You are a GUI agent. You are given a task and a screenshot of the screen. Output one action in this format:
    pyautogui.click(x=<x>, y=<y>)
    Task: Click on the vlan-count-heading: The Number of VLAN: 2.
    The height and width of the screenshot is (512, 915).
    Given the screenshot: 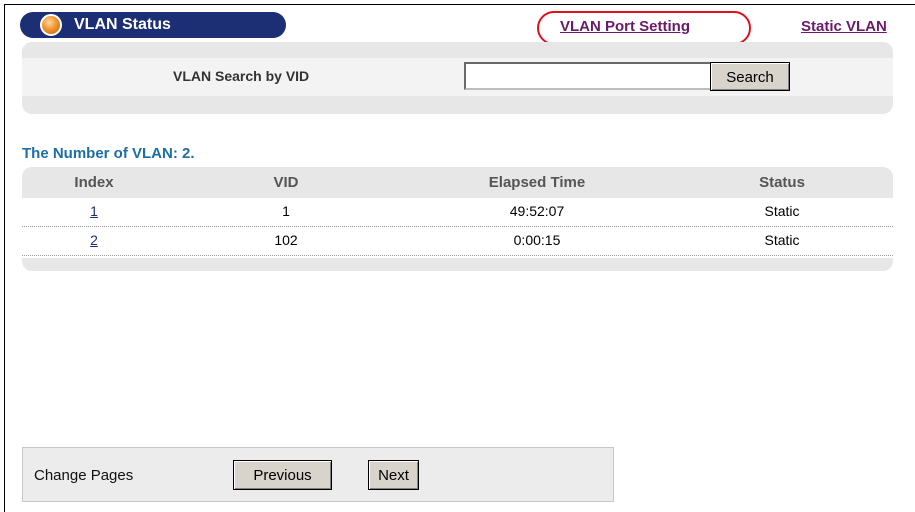 What is the action you would take?
    pyautogui.click(x=108, y=153)
    